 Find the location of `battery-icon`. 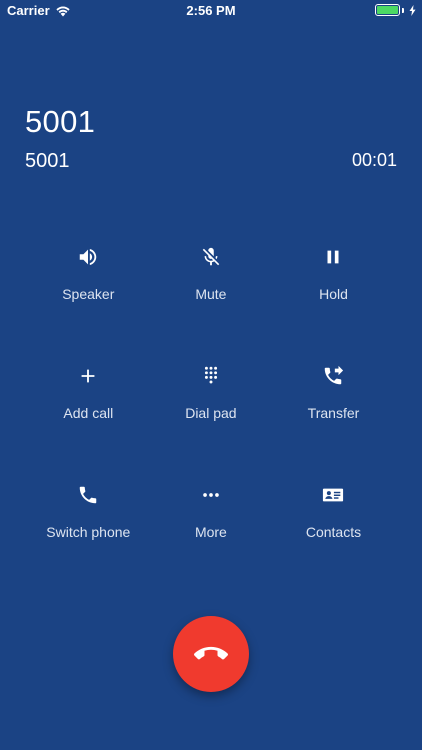

battery-icon is located at coordinates (387, 10).